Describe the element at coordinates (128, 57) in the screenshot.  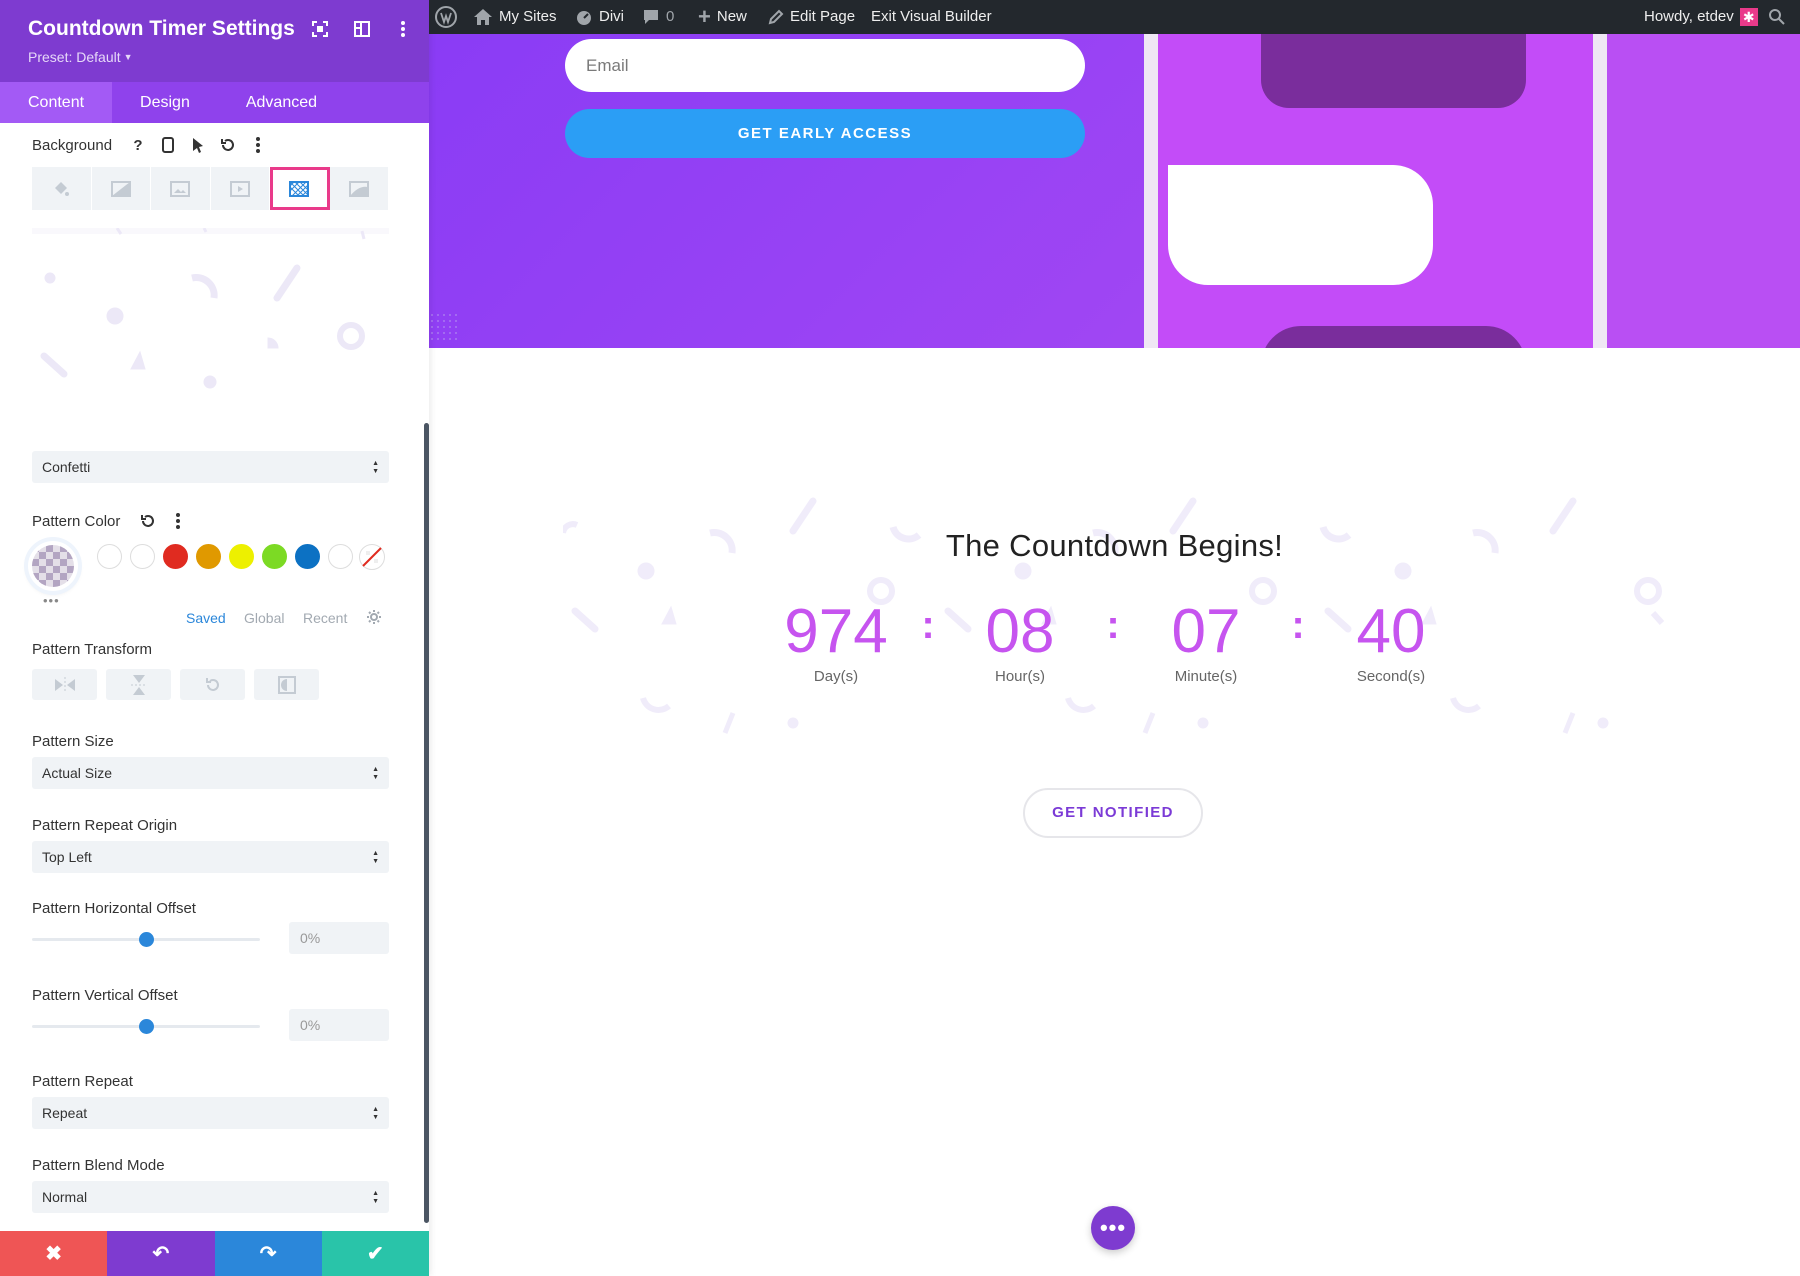
I see `caret-down-icon: ▼` at that location.